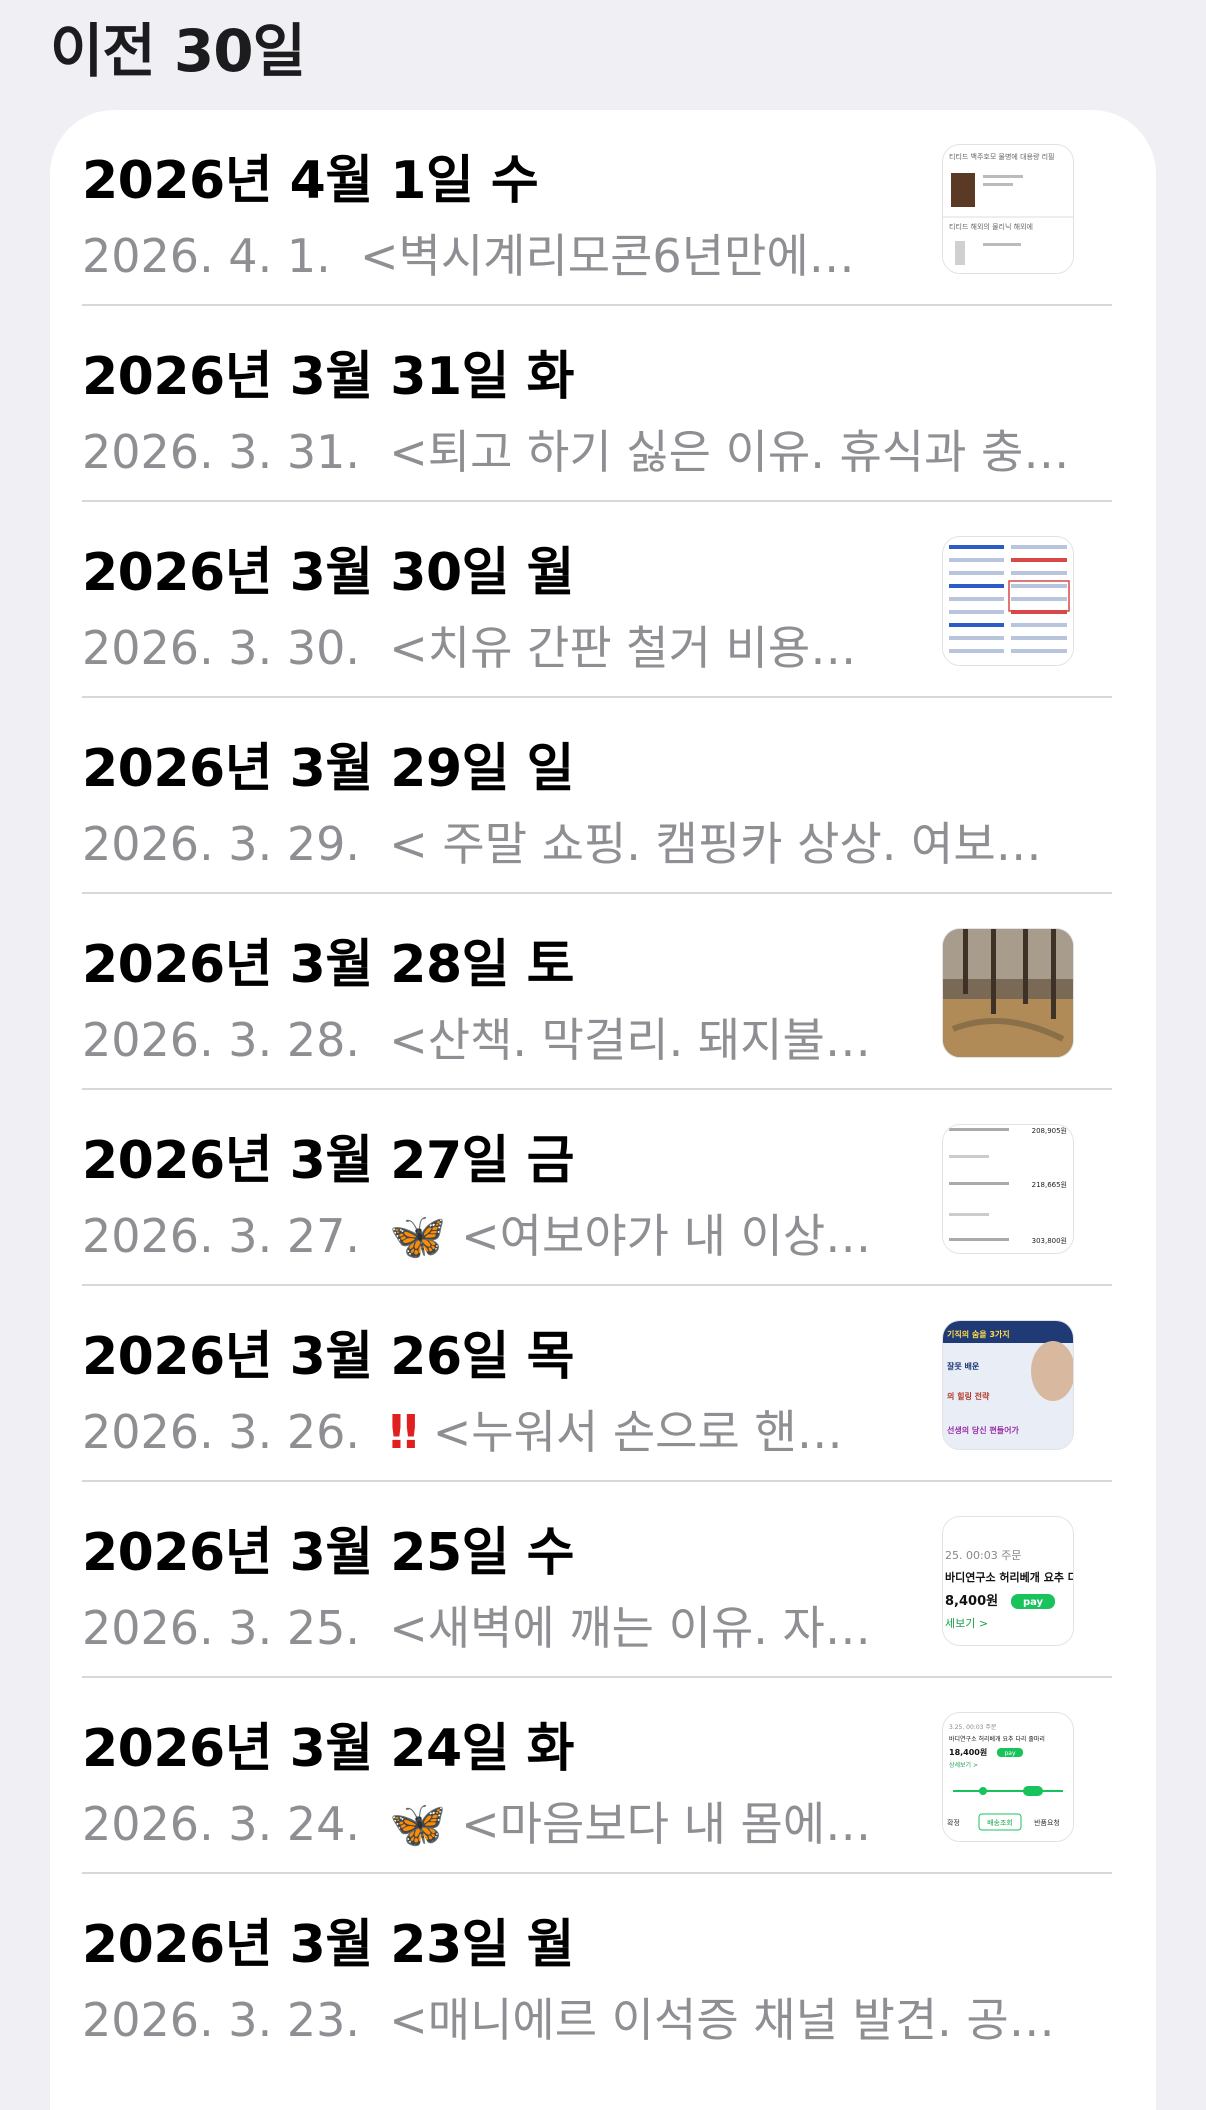  I want to click on thumb-video-caption: 선생의 당신 편들어가, so click(983, 1430).